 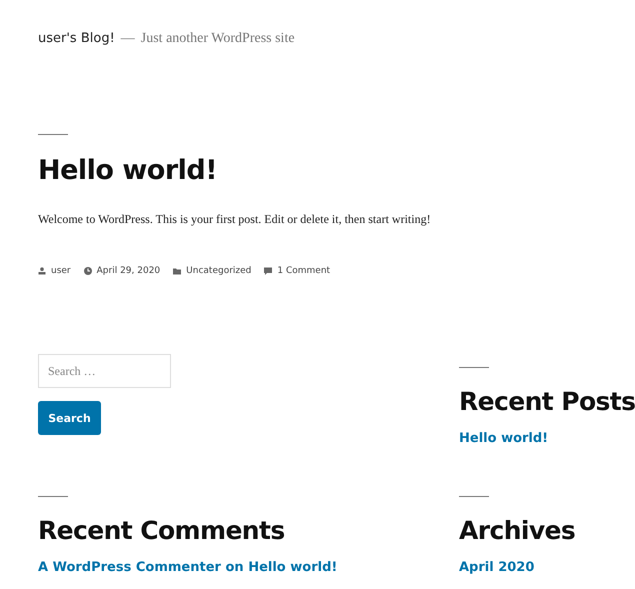 I want to click on comment-entry: A WordPress Commenter on Hello world!, so click(x=248, y=567).